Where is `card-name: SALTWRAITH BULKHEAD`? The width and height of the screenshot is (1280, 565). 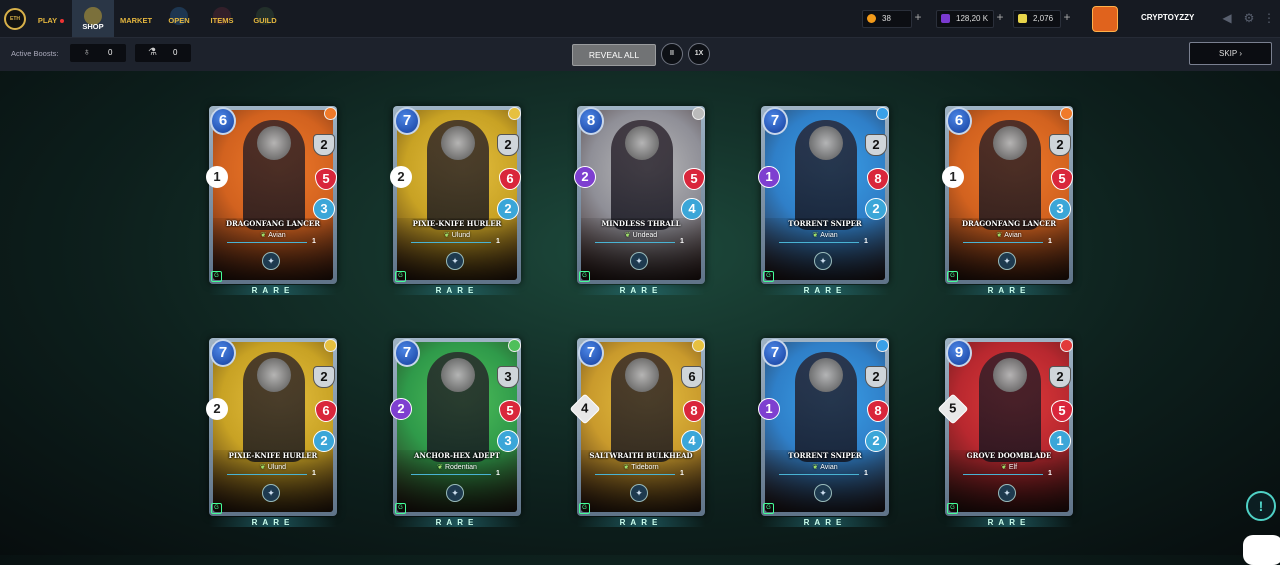 card-name: SALTWRAITH BULKHEAD is located at coordinates (641, 455).